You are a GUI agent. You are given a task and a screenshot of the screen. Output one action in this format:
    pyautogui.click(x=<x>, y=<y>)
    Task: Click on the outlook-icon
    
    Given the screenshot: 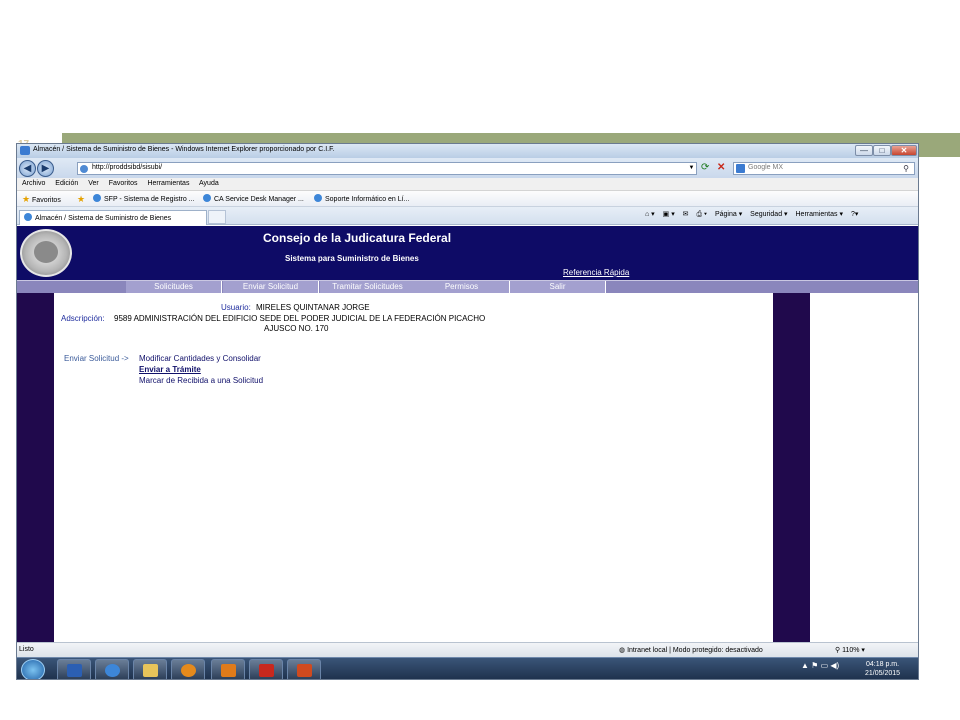 What is the action you would take?
    pyautogui.click(x=228, y=669)
    